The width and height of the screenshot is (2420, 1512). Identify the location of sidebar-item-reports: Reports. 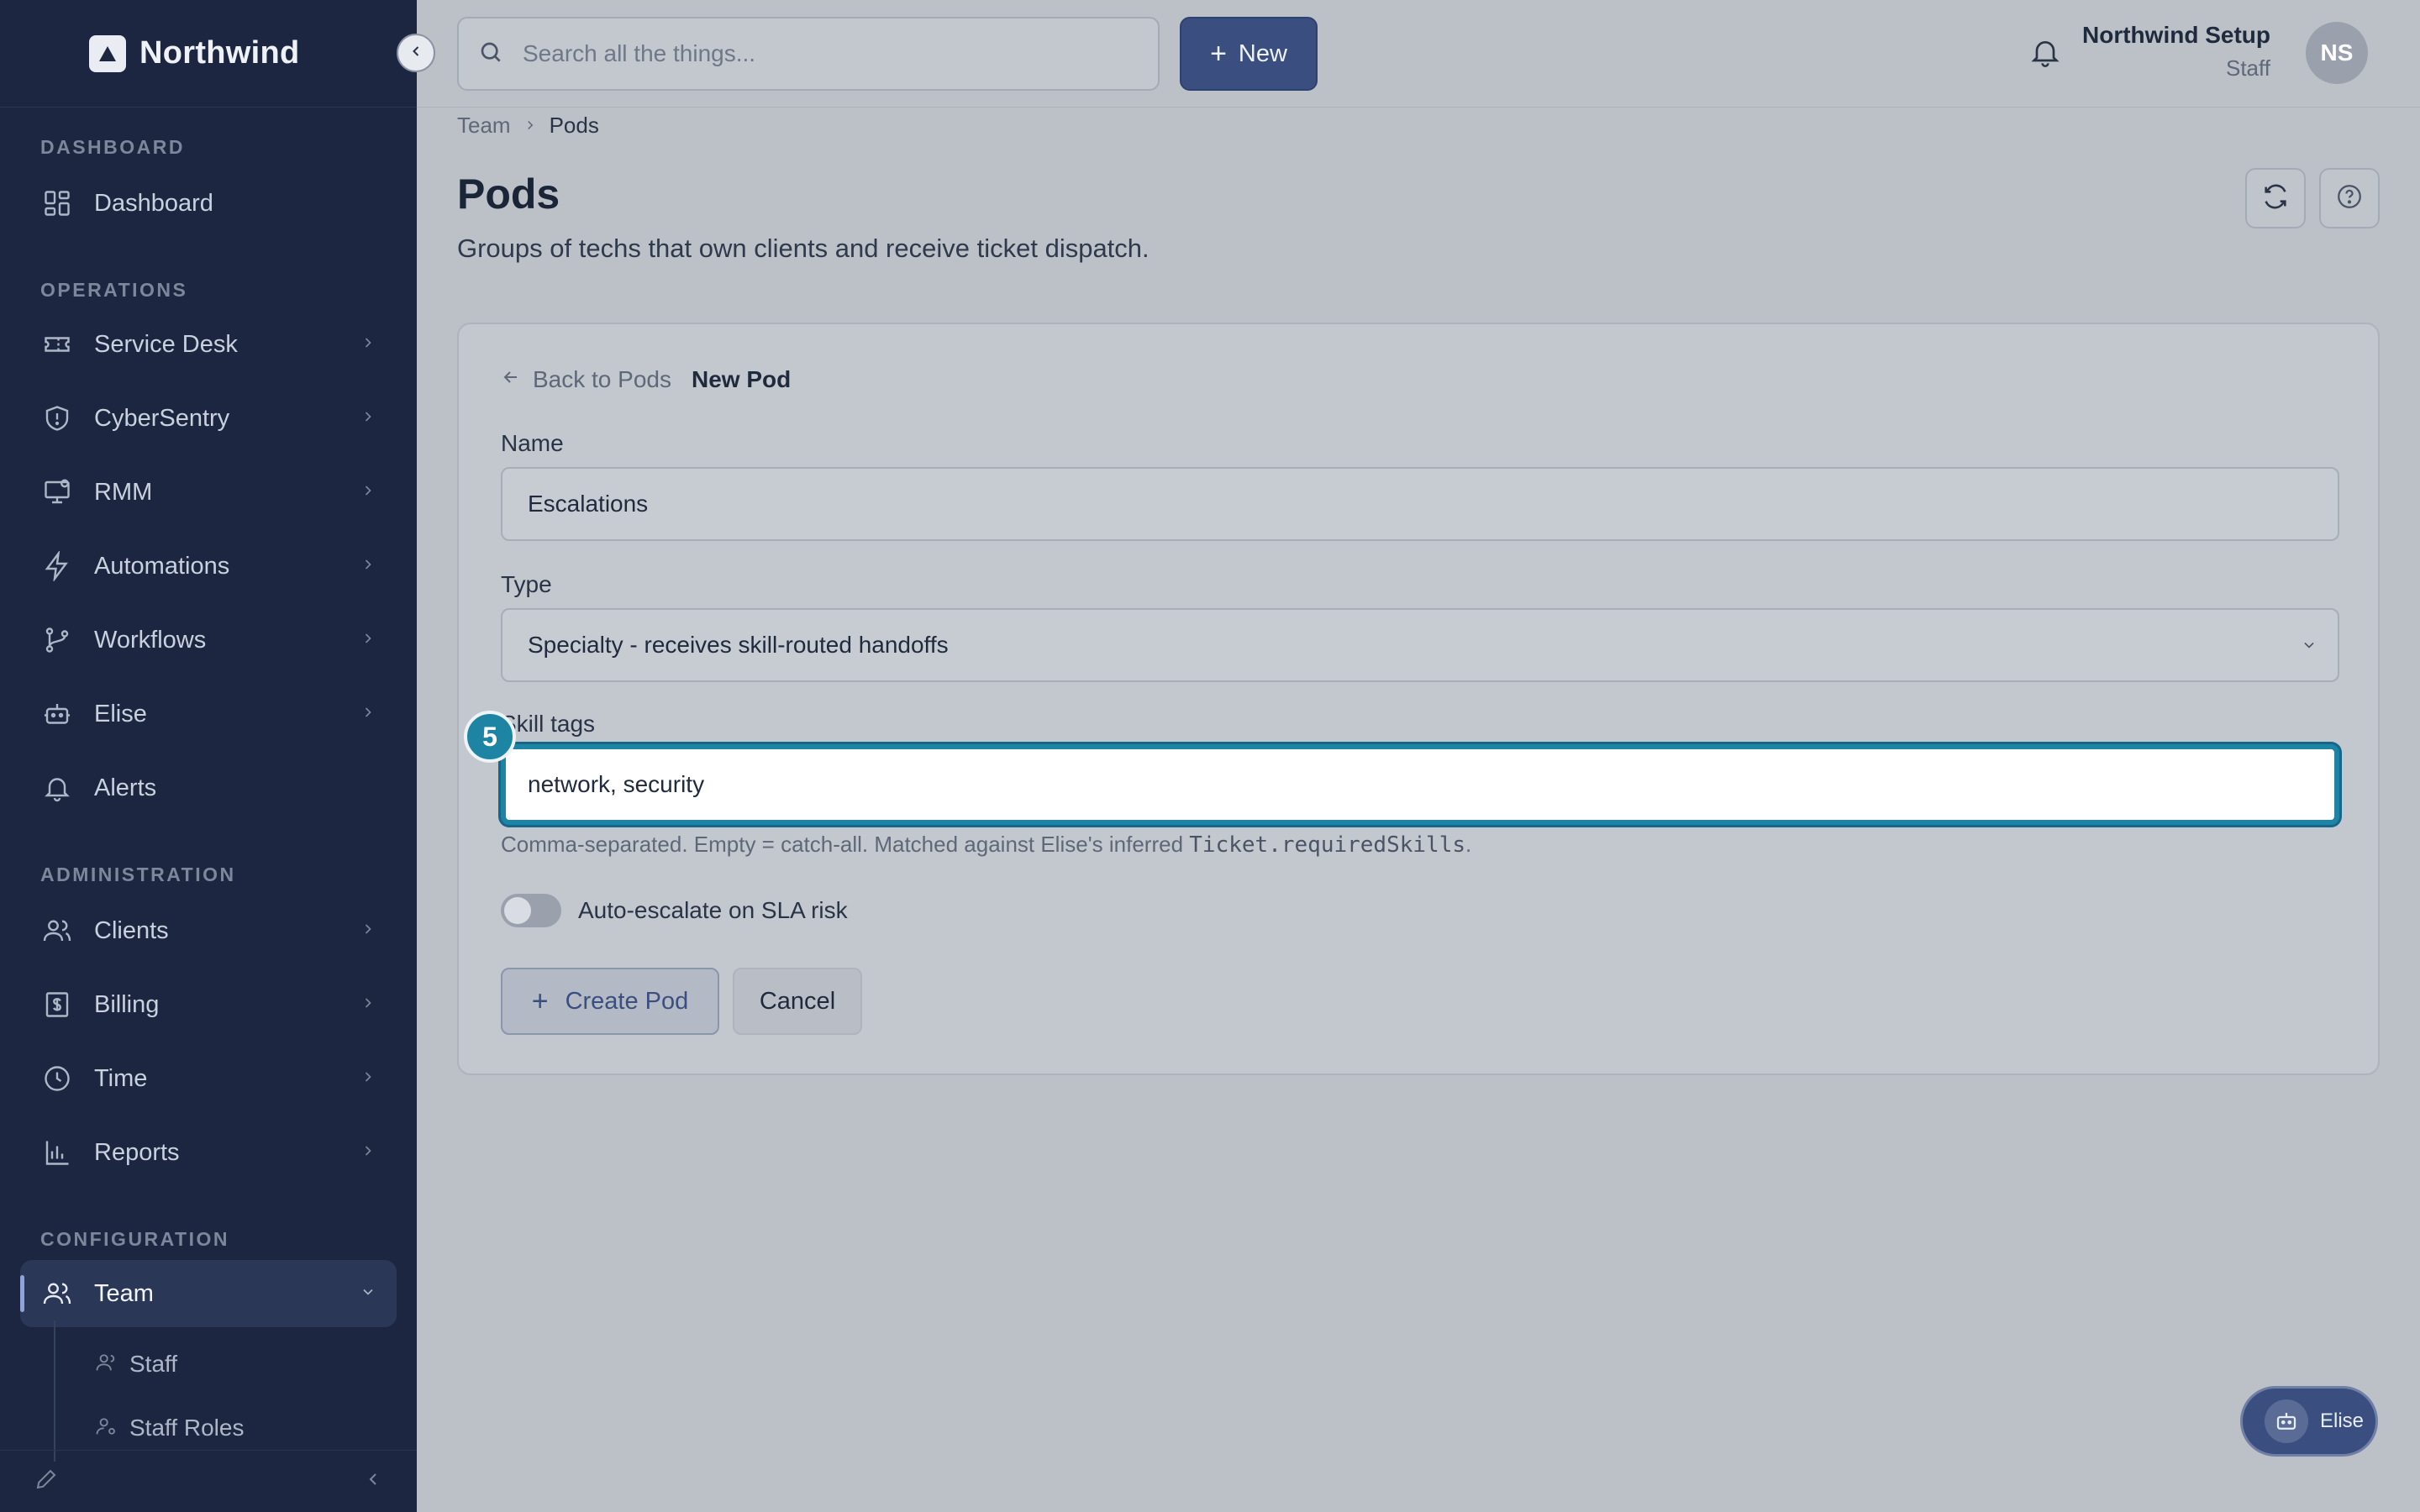
(208, 1152).